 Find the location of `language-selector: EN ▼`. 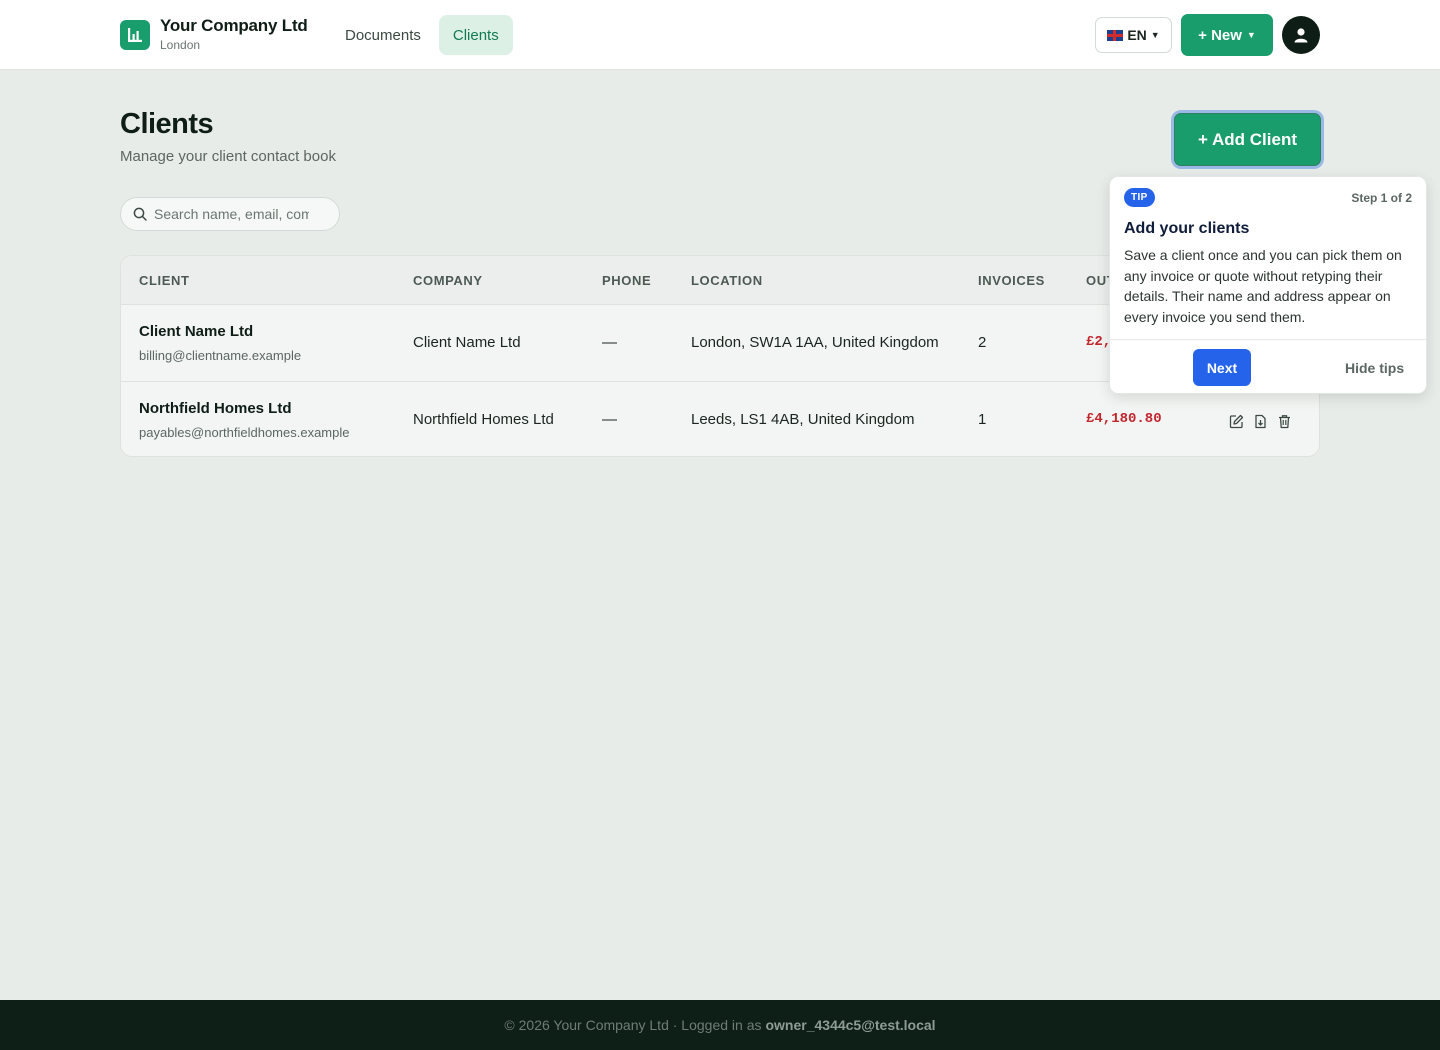

language-selector: EN ▼ is located at coordinates (1133, 35).